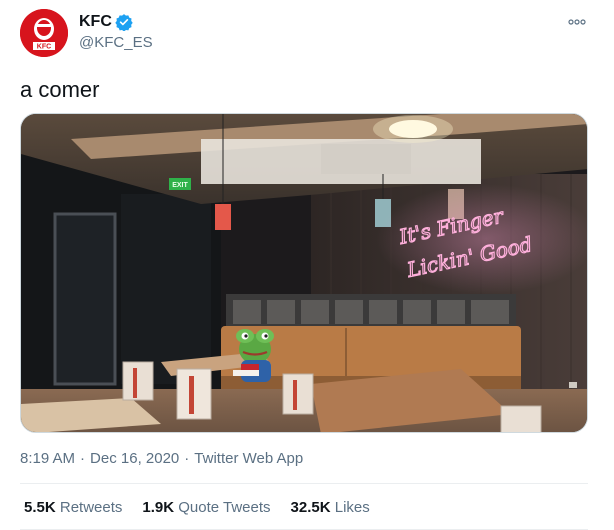 The image size is (614, 530). I want to click on exit-sign-text: EXIT, so click(180, 185).